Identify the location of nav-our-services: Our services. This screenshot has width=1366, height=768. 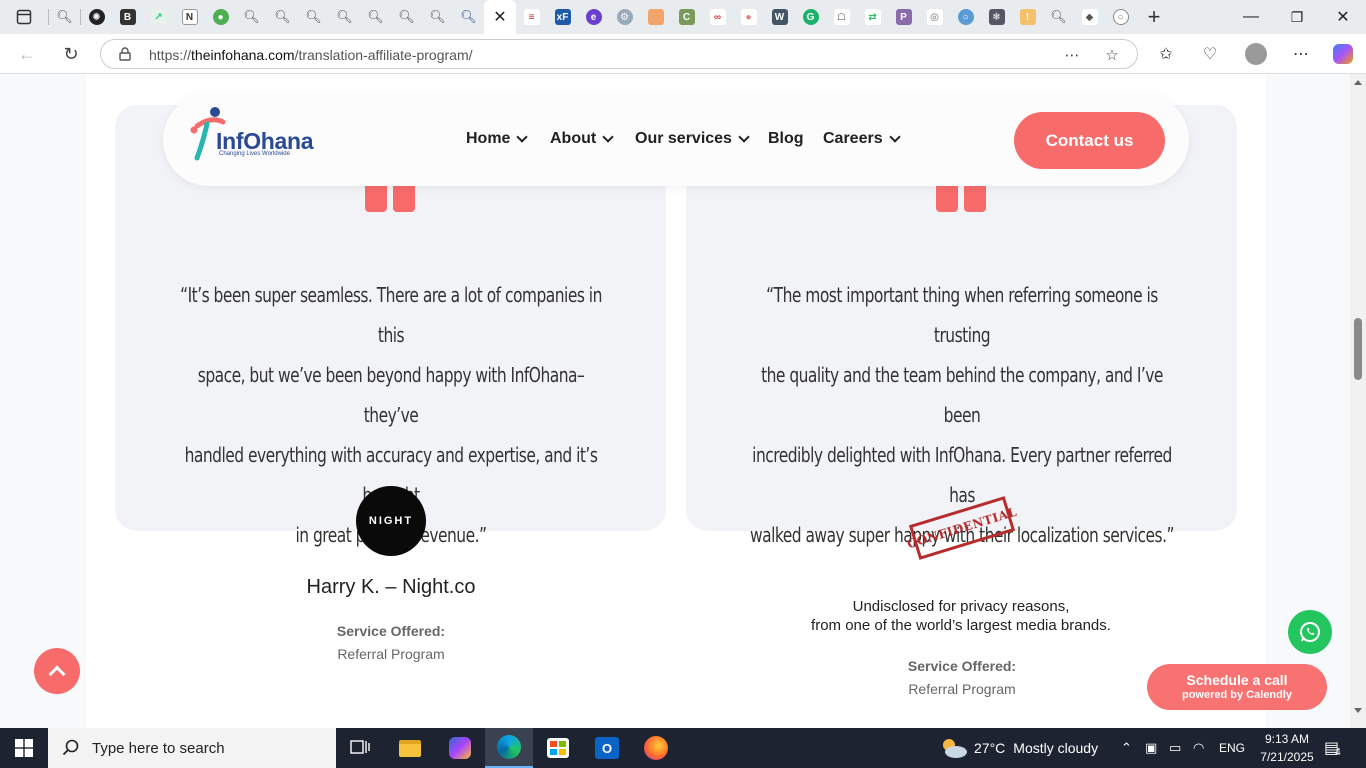
(692, 139).